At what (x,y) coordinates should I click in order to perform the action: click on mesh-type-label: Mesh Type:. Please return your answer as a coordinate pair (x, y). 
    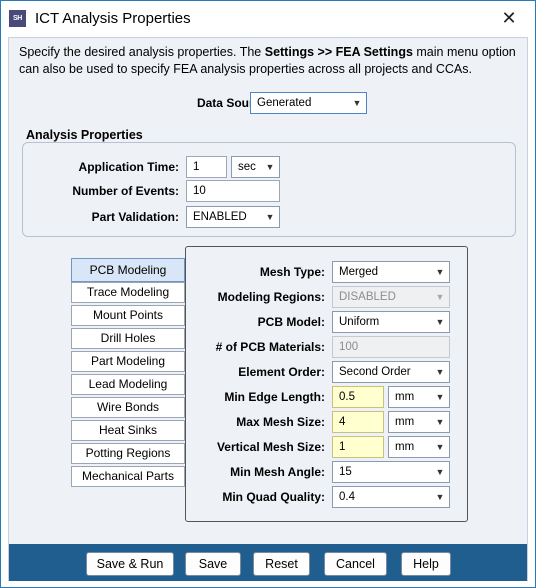
    Looking at the image, I should click on (292, 272).